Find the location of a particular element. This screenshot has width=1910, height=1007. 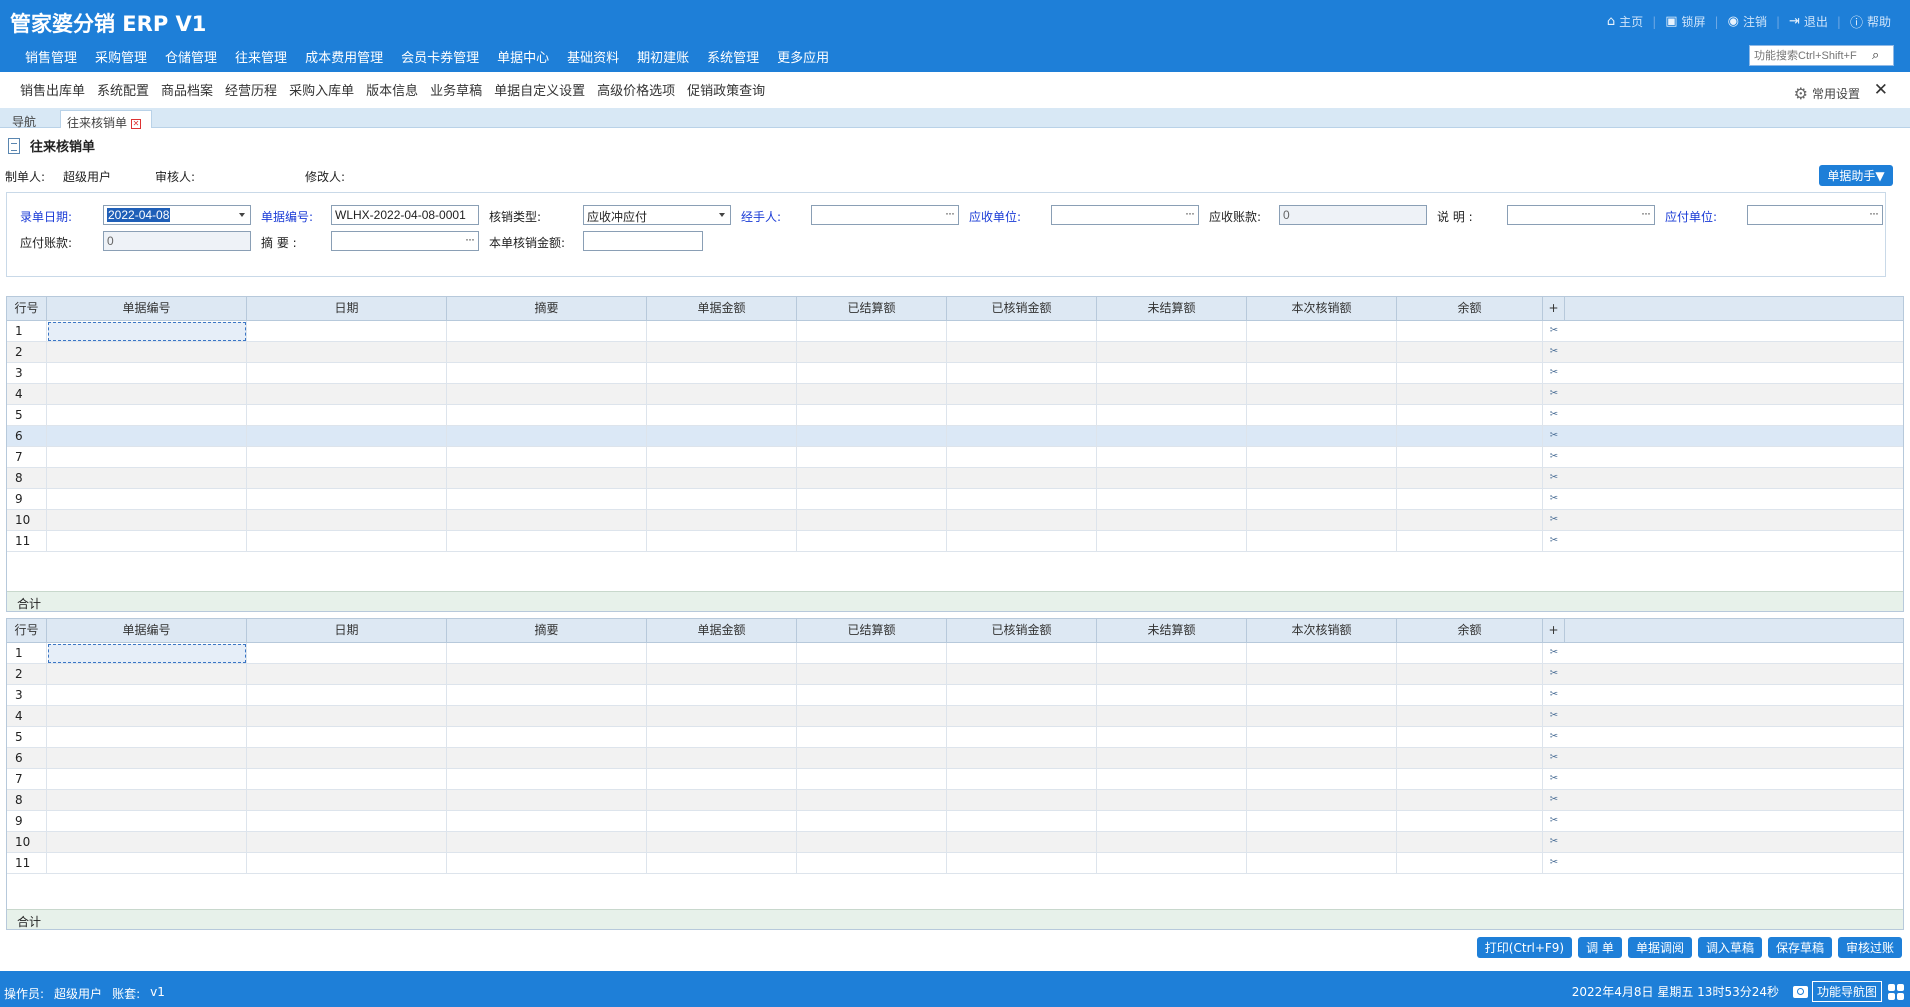

quick-history: 经营历程 is located at coordinates (251, 89).